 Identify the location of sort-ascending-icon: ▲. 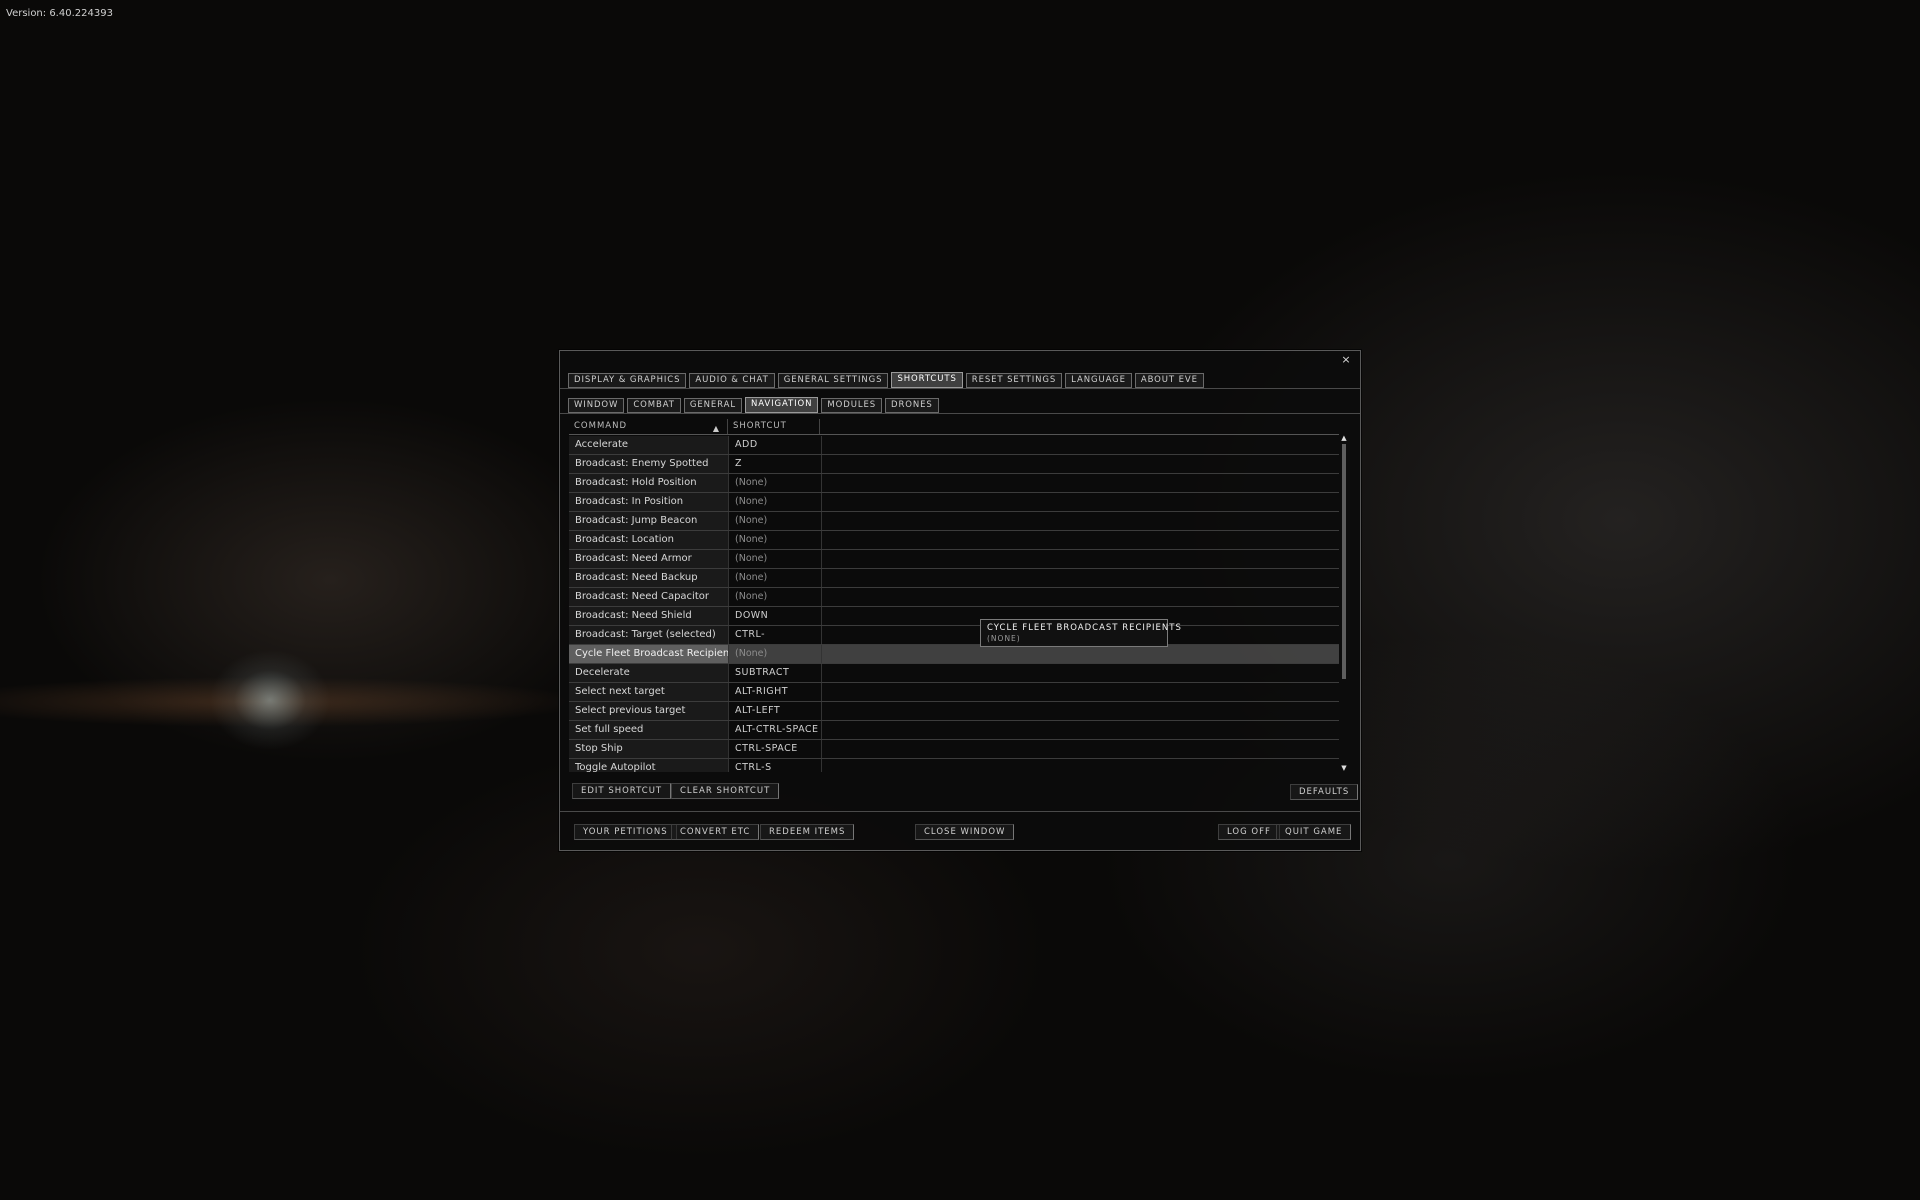
(716, 428).